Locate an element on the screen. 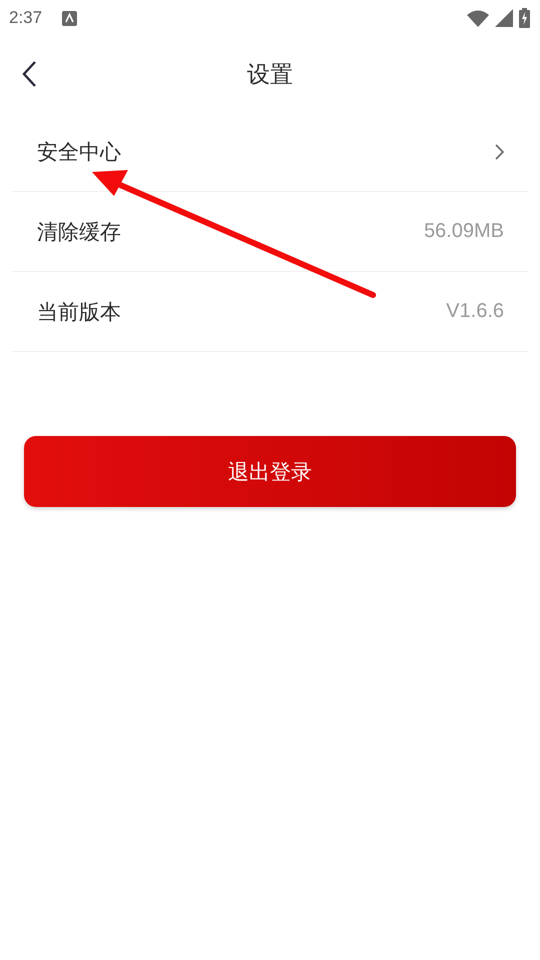  signal-icon is located at coordinates (504, 18).